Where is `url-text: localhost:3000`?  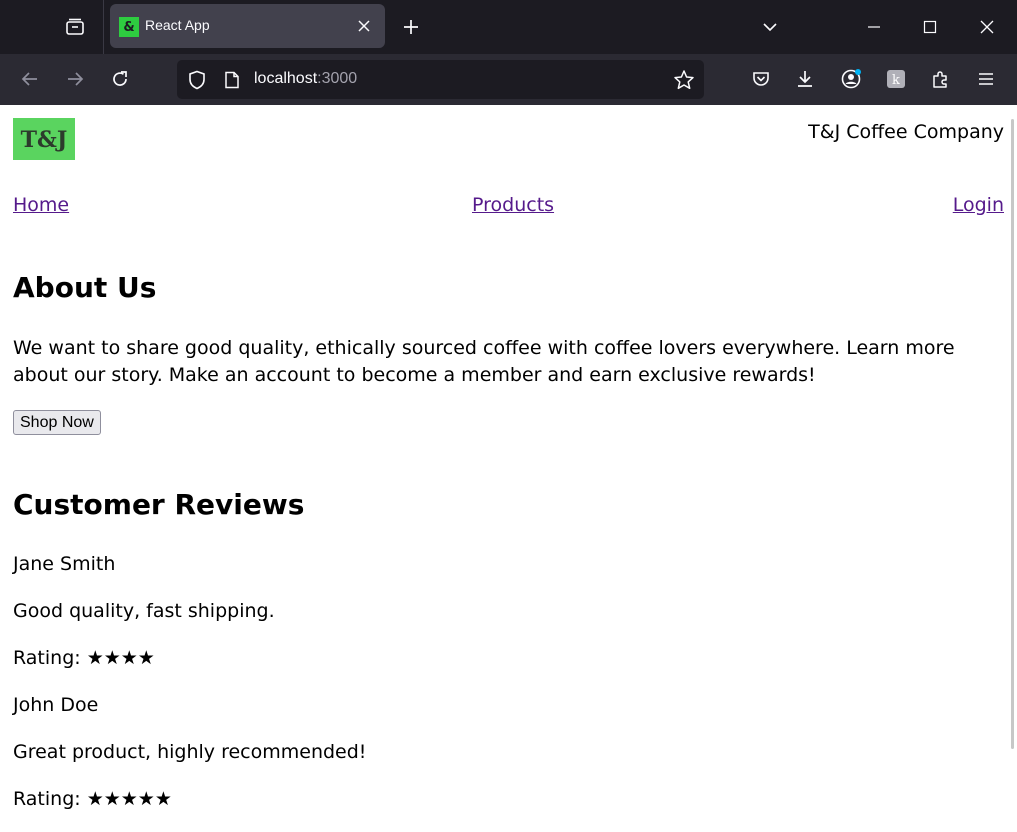 url-text: localhost:3000 is located at coordinates (305, 79).